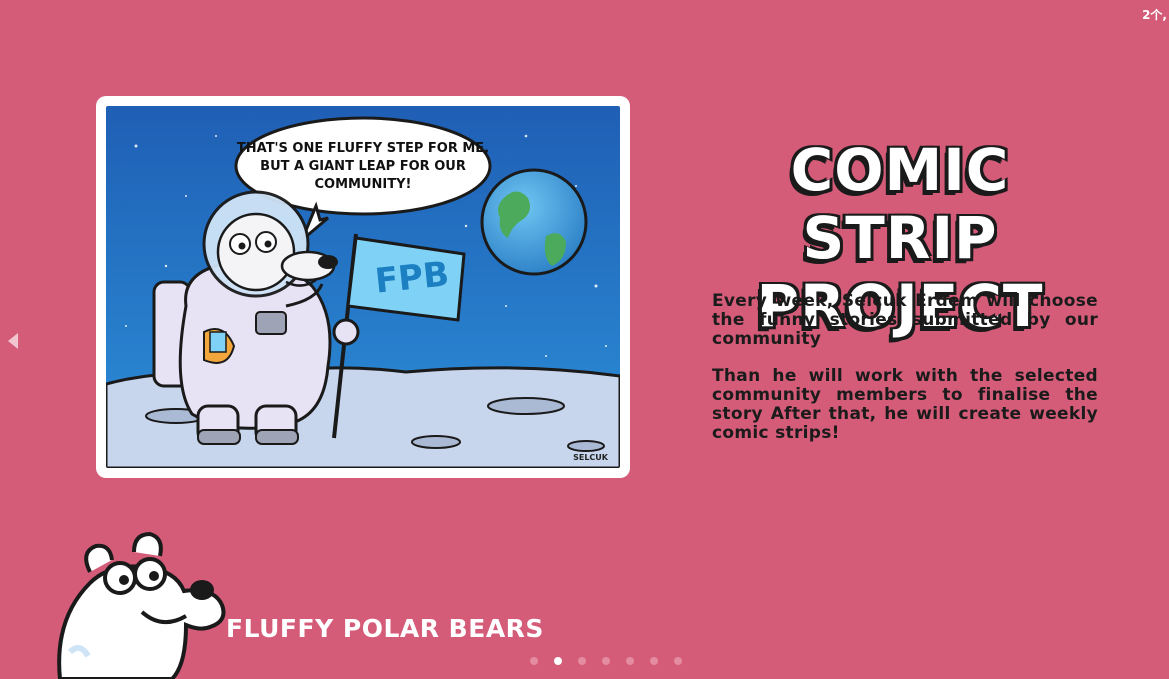  I want to click on brand-name: FLUFFY POLAR BEARS, so click(385, 628).